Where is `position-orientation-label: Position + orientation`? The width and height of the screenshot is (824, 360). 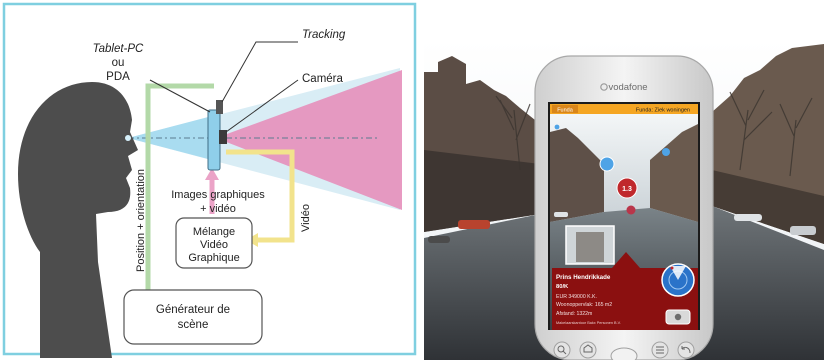
position-orientation-label: Position + orientation is located at coordinates (141, 220).